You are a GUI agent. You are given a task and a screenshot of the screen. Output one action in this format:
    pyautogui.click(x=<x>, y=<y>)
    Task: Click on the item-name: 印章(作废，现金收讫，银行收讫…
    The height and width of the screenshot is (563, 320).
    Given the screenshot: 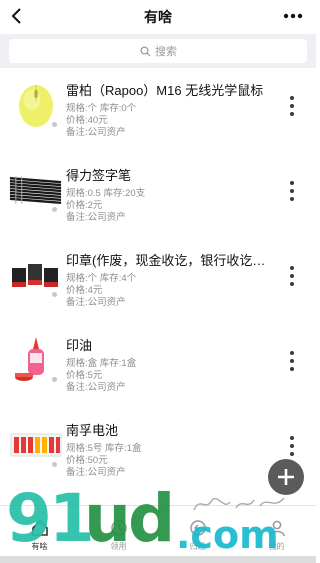 What is the action you would take?
    pyautogui.click(x=166, y=260)
    